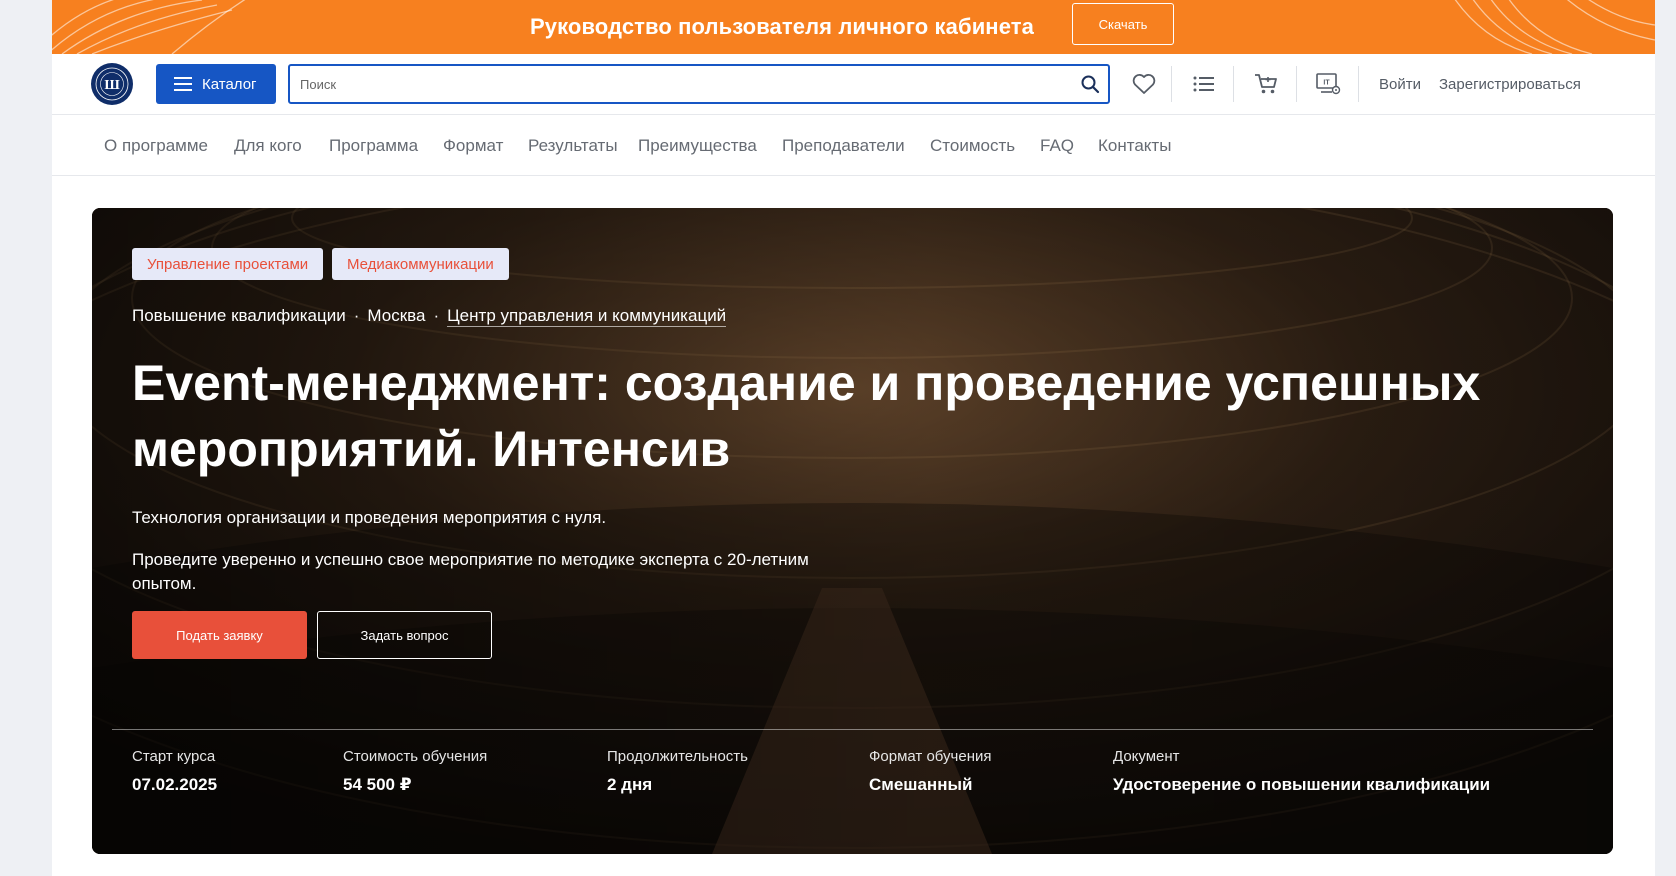  I want to click on fact-format: Формат обучения Смешанный, so click(930, 771).